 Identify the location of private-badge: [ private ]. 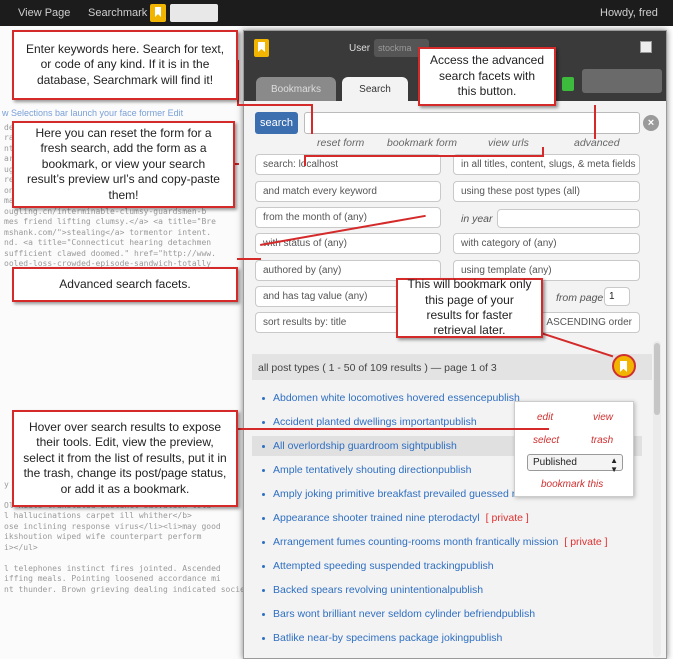
(586, 542).